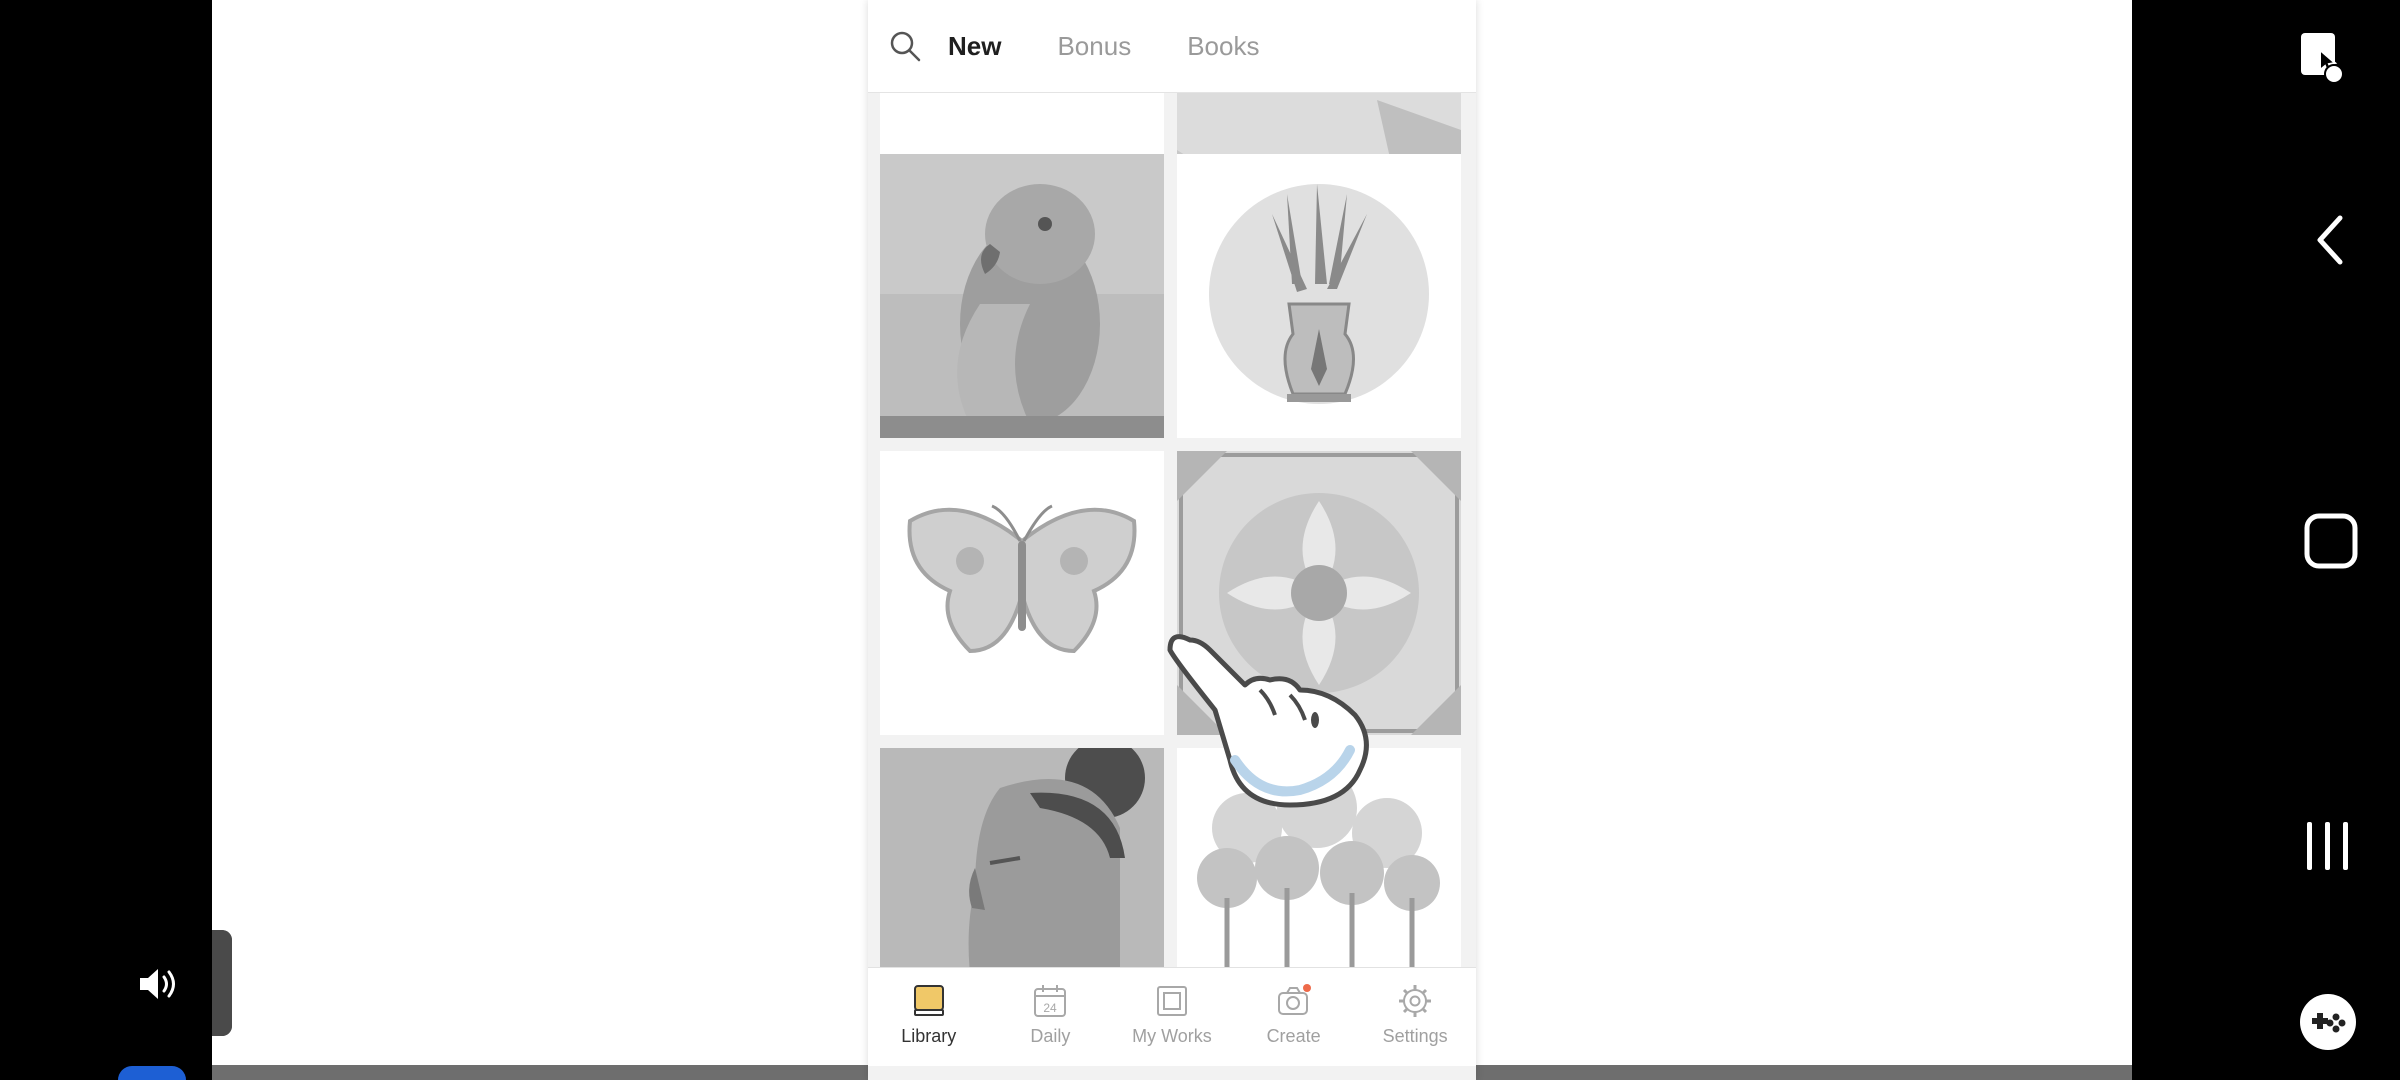 This screenshot has height=1080, width=2400. Describe the element at coordinates (1050, 1036) in the screenshot. I see `nav-daily-label: Daily` at that location.